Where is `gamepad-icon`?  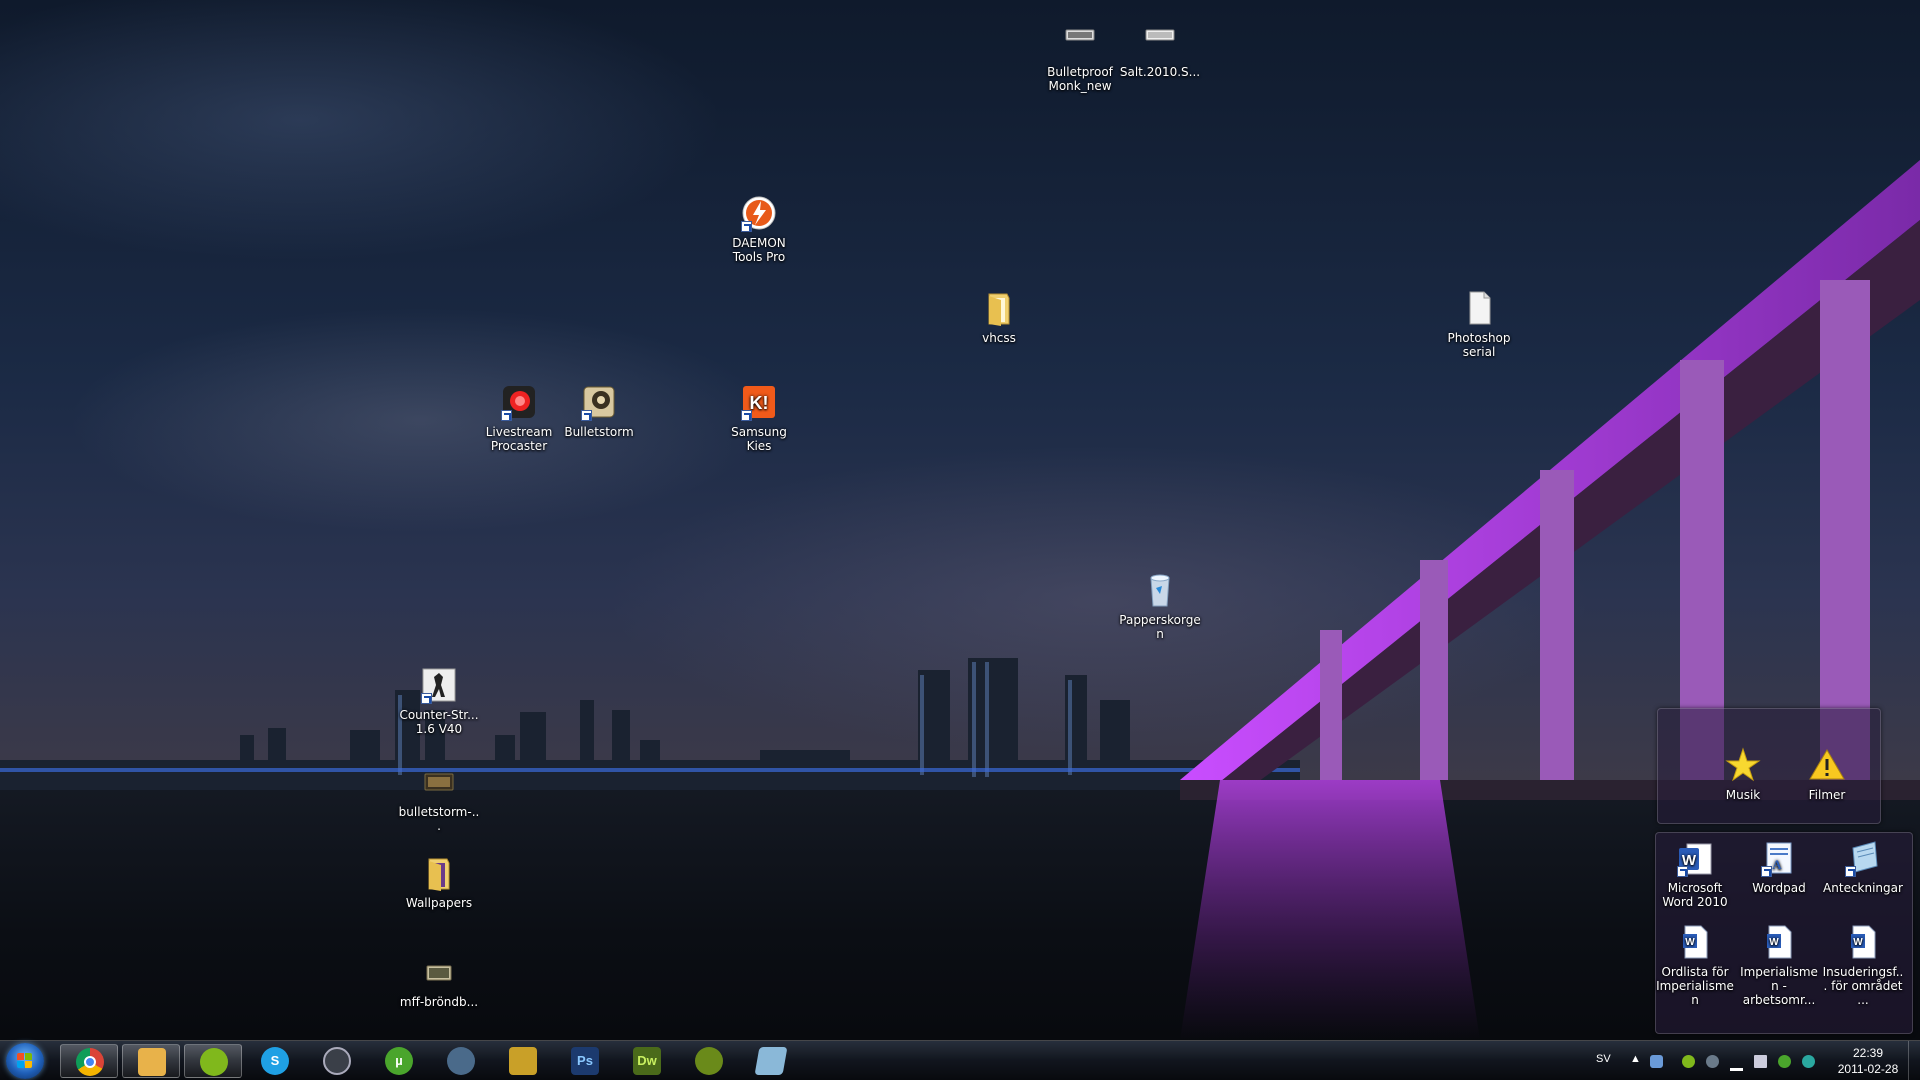 gamepad-icon is located at coordinates (461, 1061).